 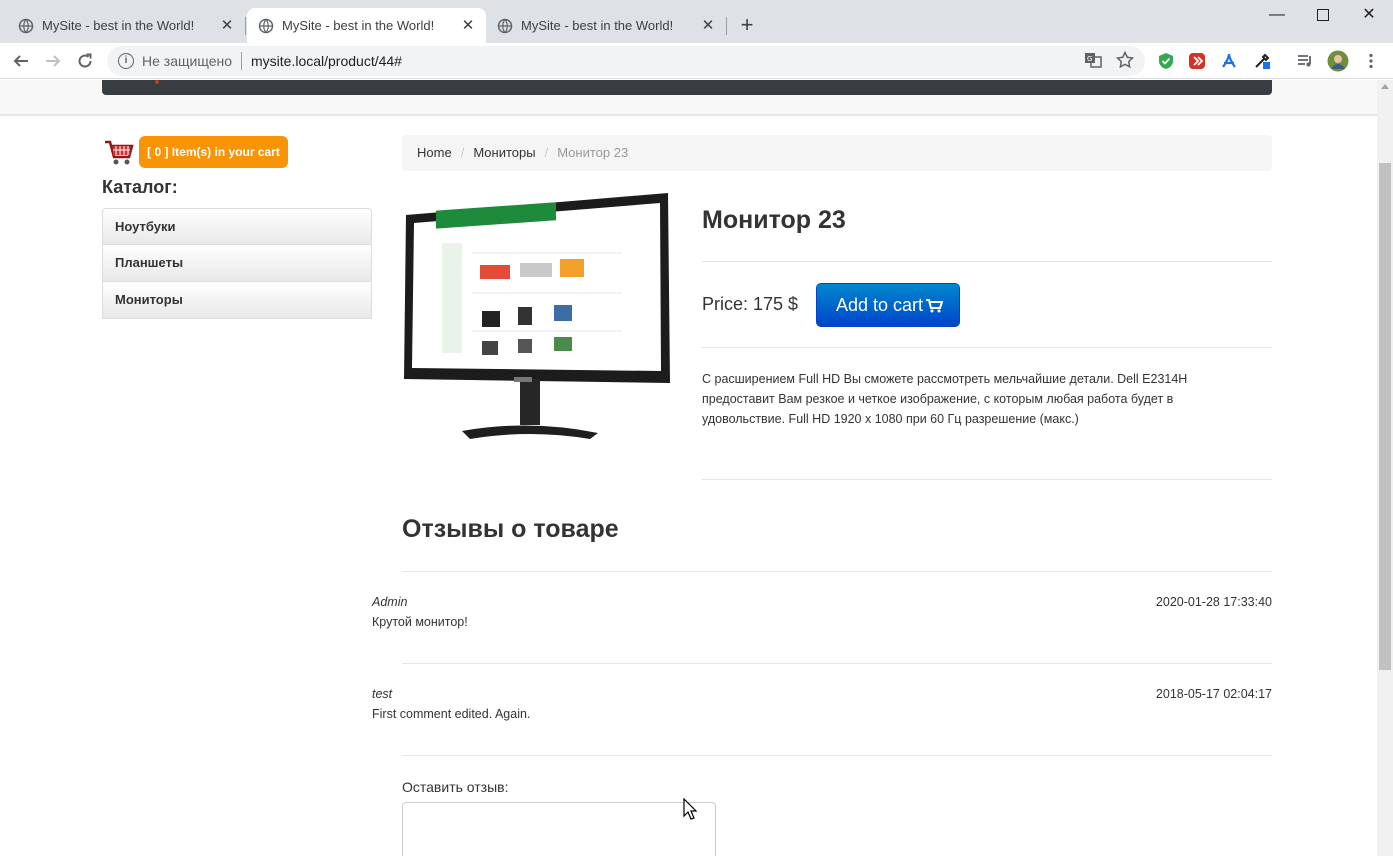 I want to click on tab-3: MySite - best in the World! ✕, so click(x=606, y=25).